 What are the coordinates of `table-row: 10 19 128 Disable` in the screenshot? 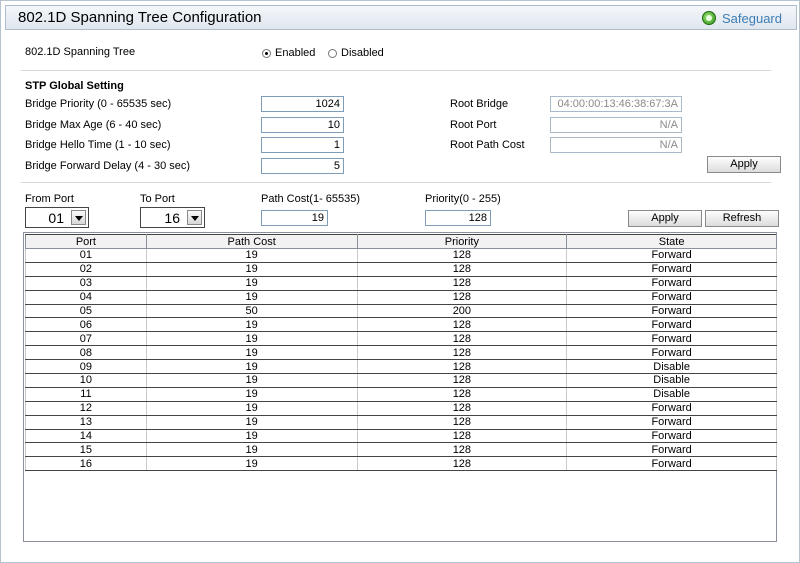 It's located at (401, 380).